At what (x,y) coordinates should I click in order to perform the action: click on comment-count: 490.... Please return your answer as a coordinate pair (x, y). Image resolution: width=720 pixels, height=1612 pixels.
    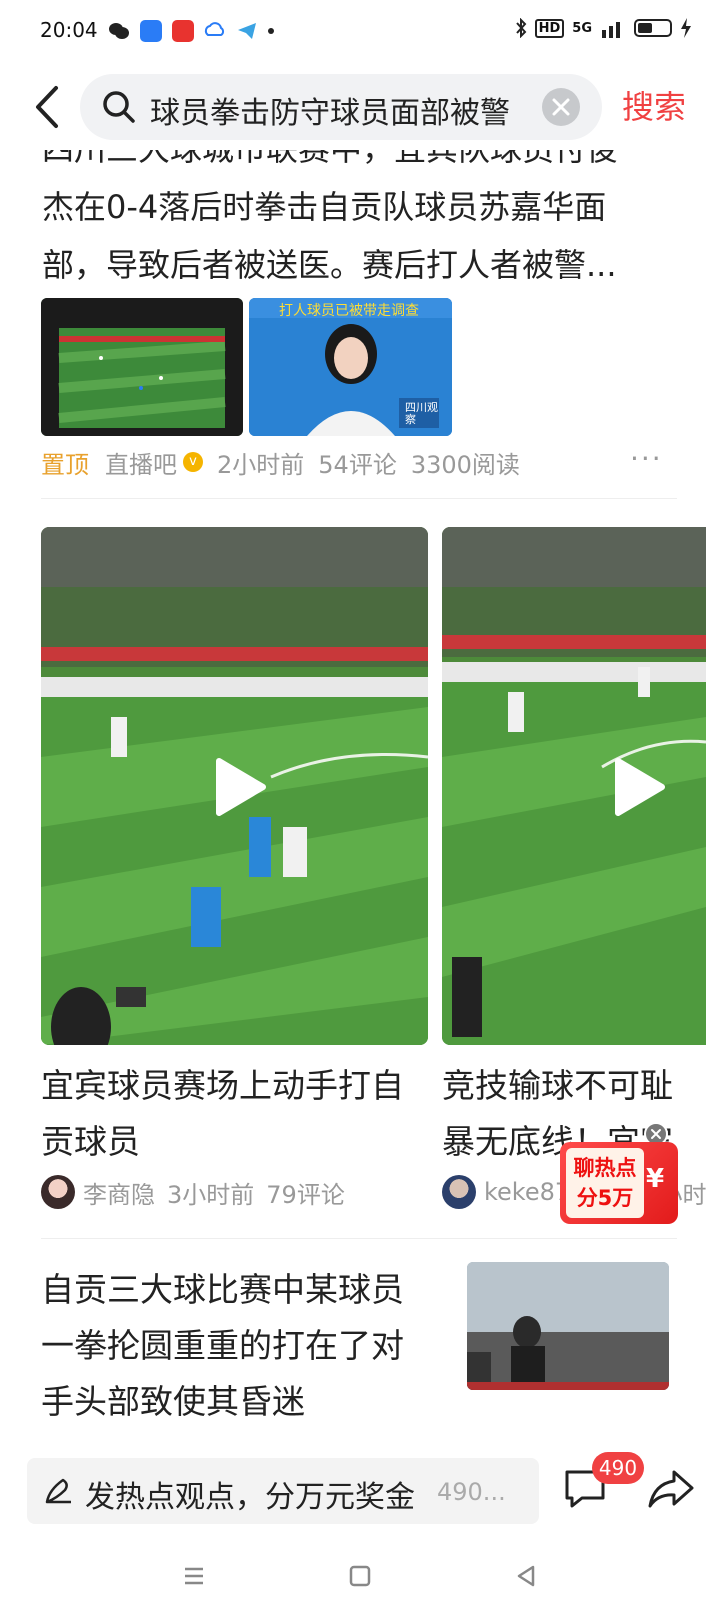
    Looking at the image, I should click on (471, 1492).